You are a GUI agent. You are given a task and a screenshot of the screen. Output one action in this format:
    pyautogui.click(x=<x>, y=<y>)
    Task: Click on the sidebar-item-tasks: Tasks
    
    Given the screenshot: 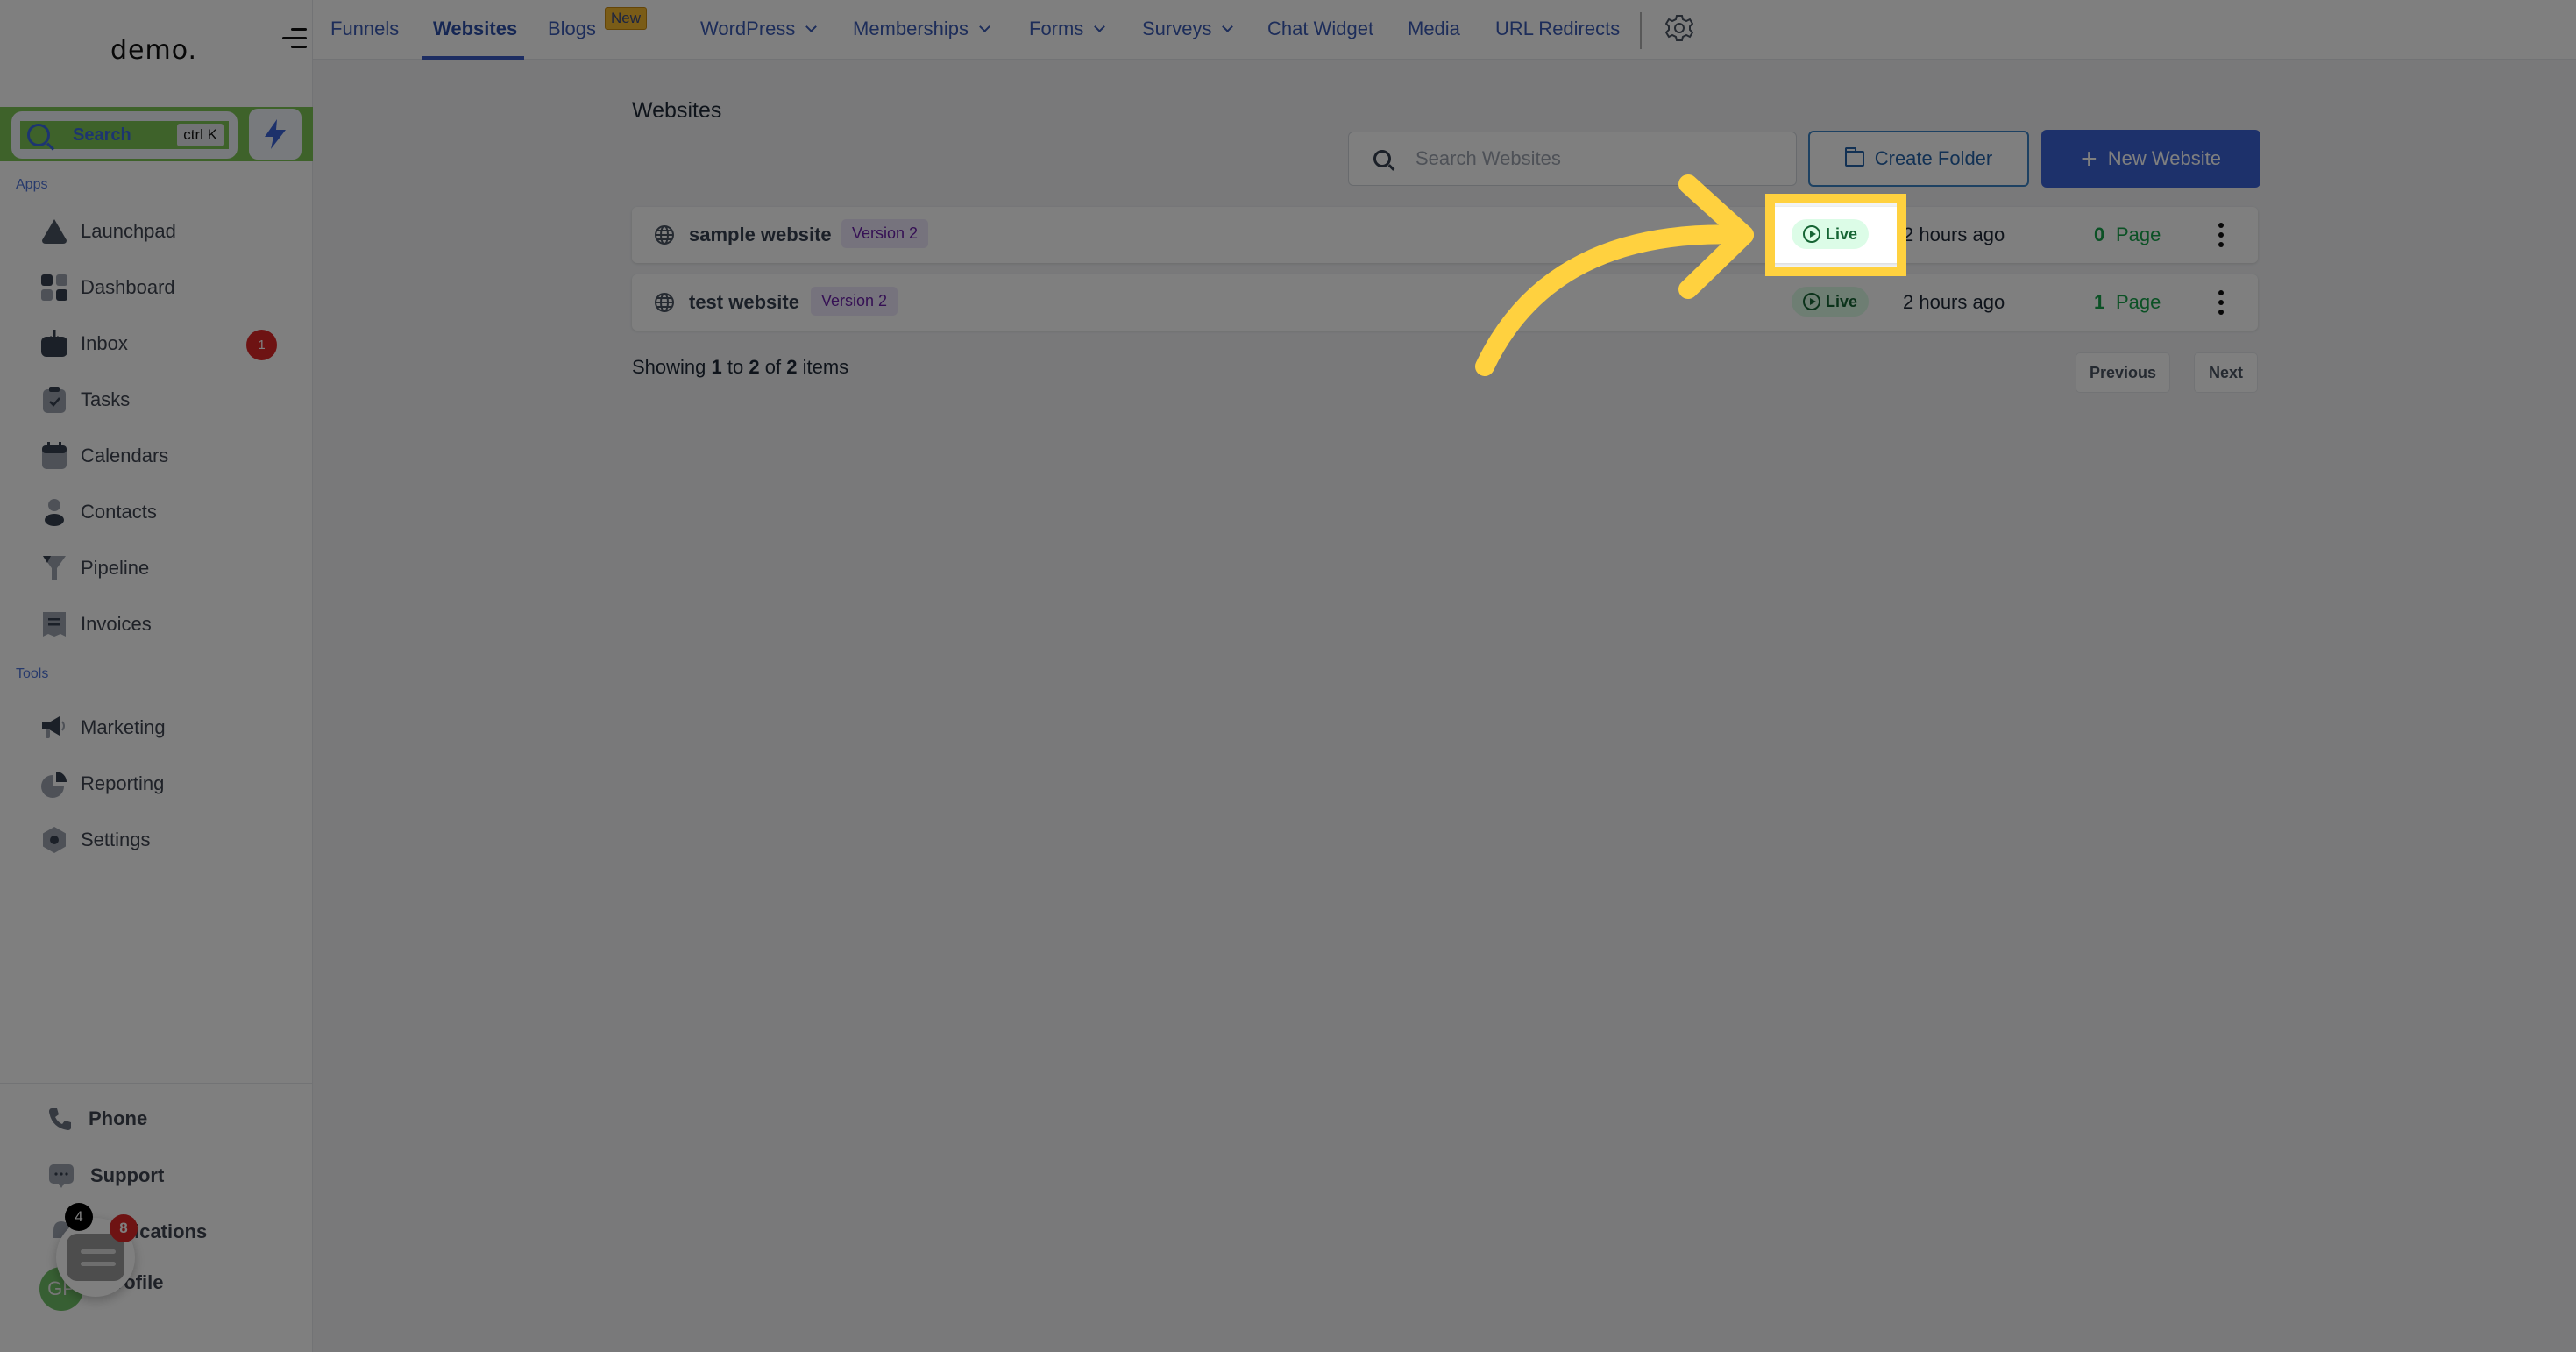 What is the action you would take?
    pyautogui.click(x=85, y=399)
    